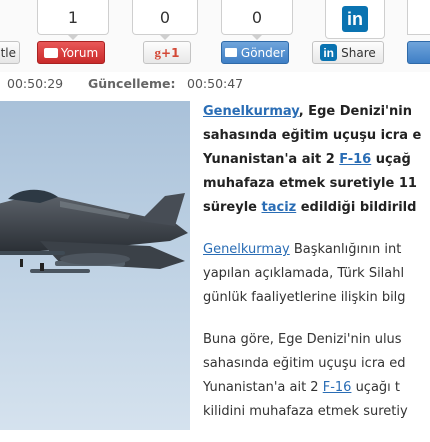 The height and width of the screenshot is (442, 430). I want to click on extra-count, so click(418, 17).